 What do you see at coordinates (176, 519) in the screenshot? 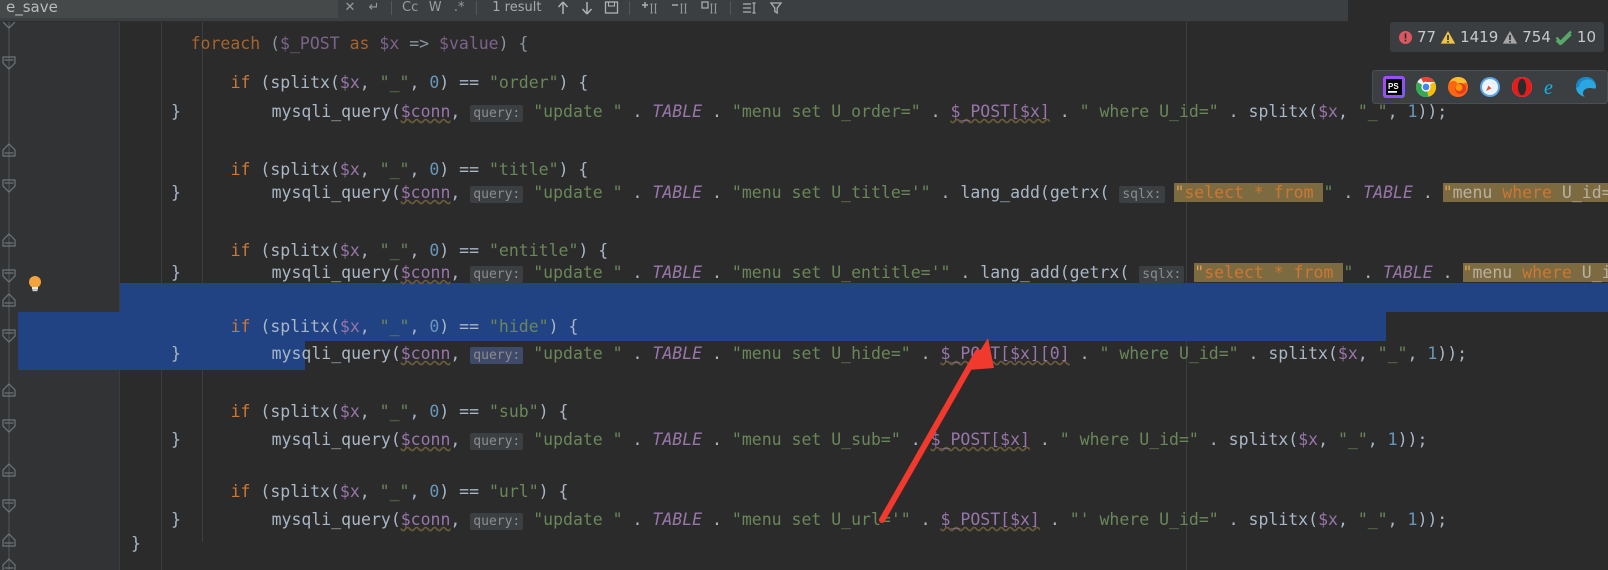
I see `code-line-close-url: }` at bounding box center [176, 519].